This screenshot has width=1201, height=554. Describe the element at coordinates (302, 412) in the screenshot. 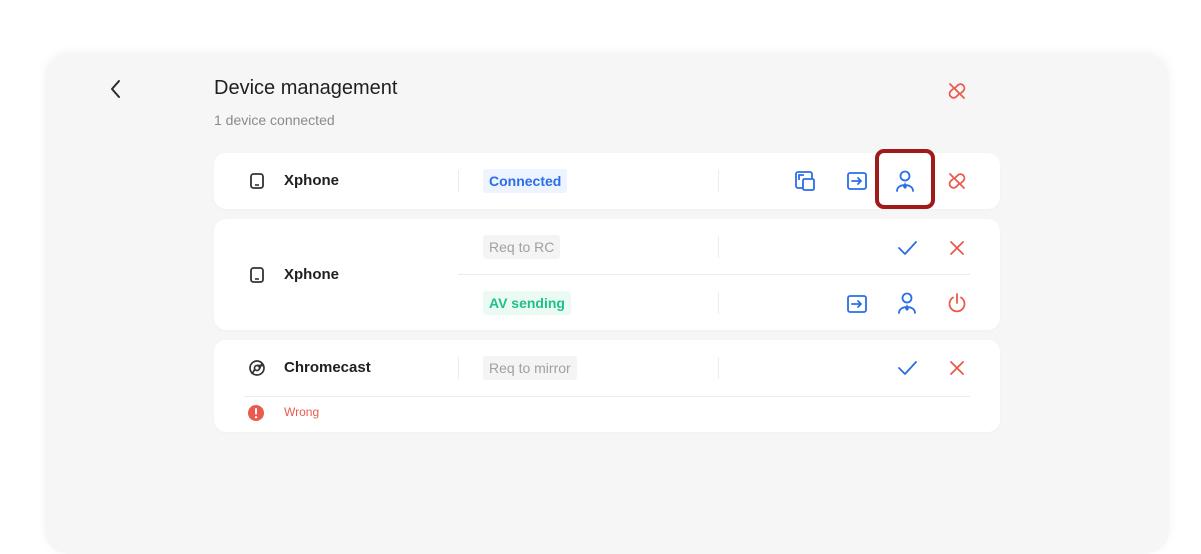

I see `error-message: Wrong` at that location.